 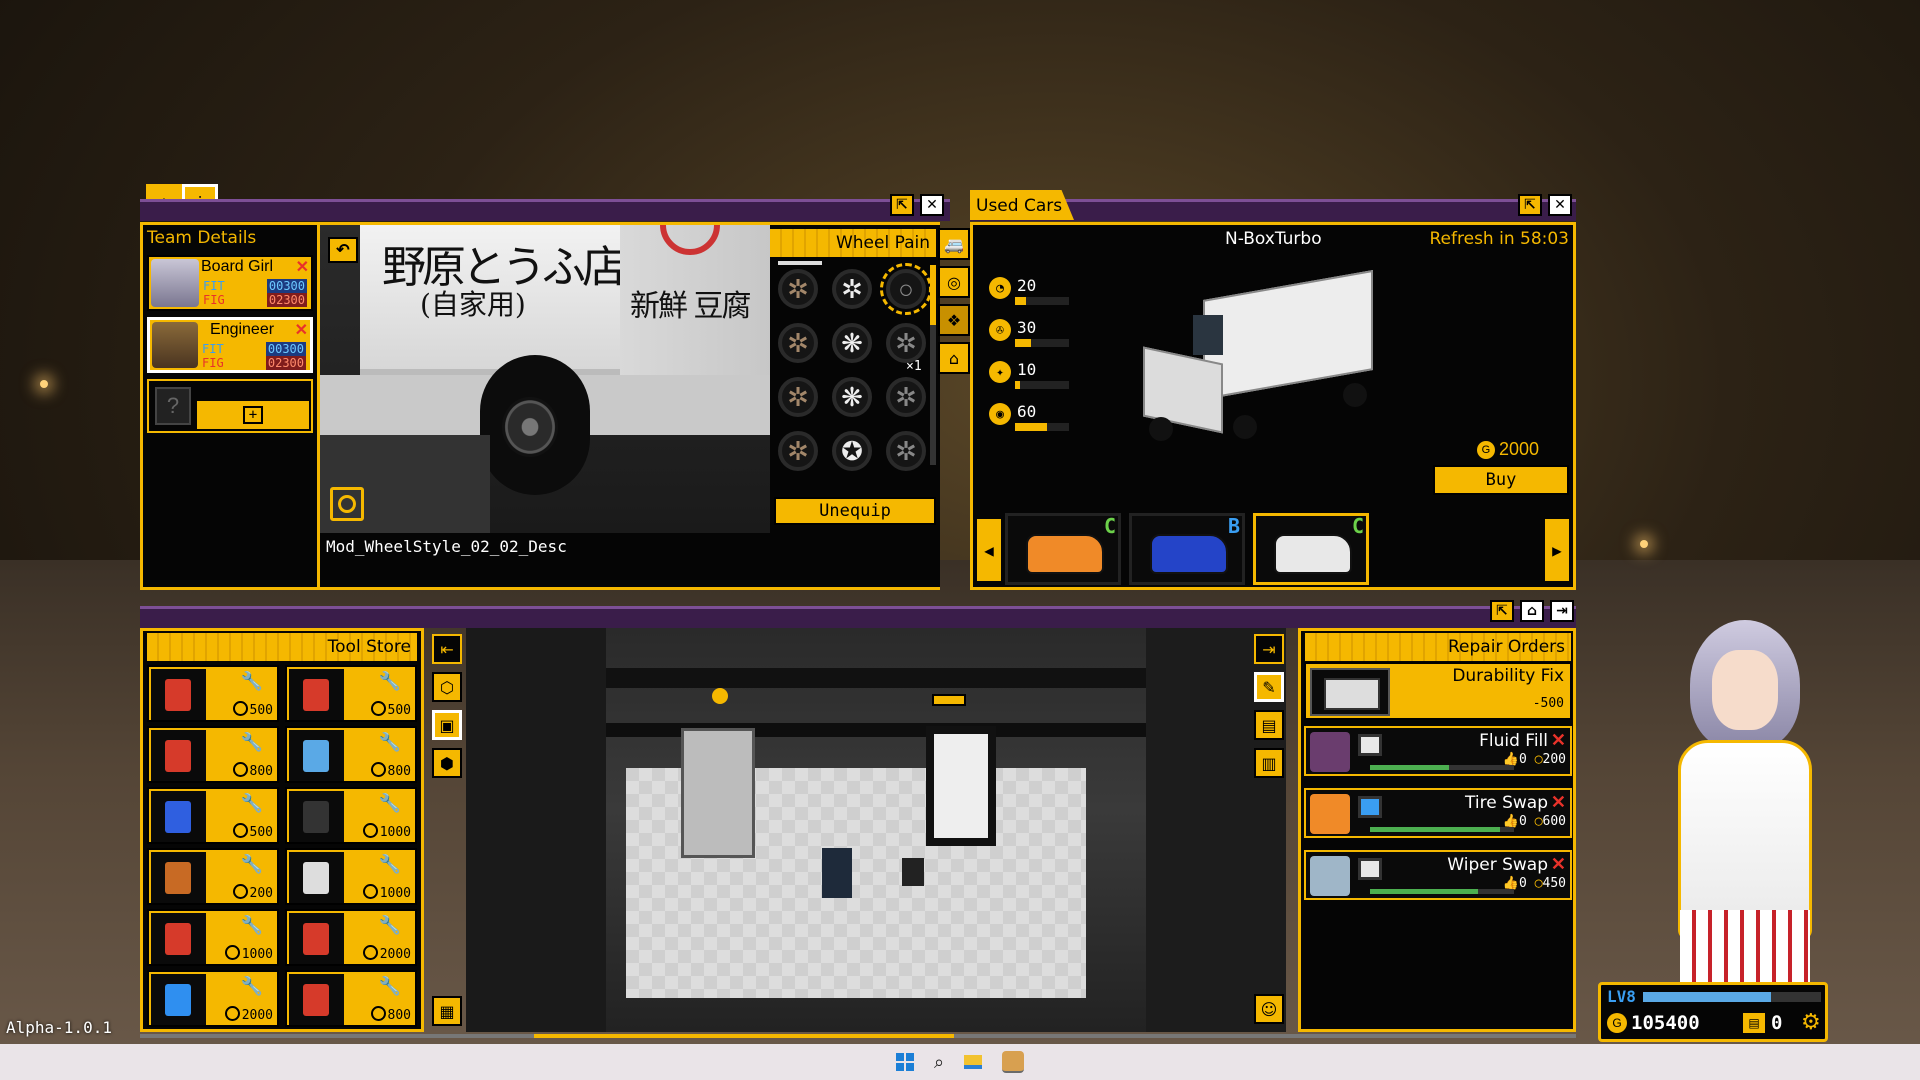 What do you see at coordinates (1501, 480) in the screenshot?
I see `buy-button: Buy` at bounding box center [1501, 480].